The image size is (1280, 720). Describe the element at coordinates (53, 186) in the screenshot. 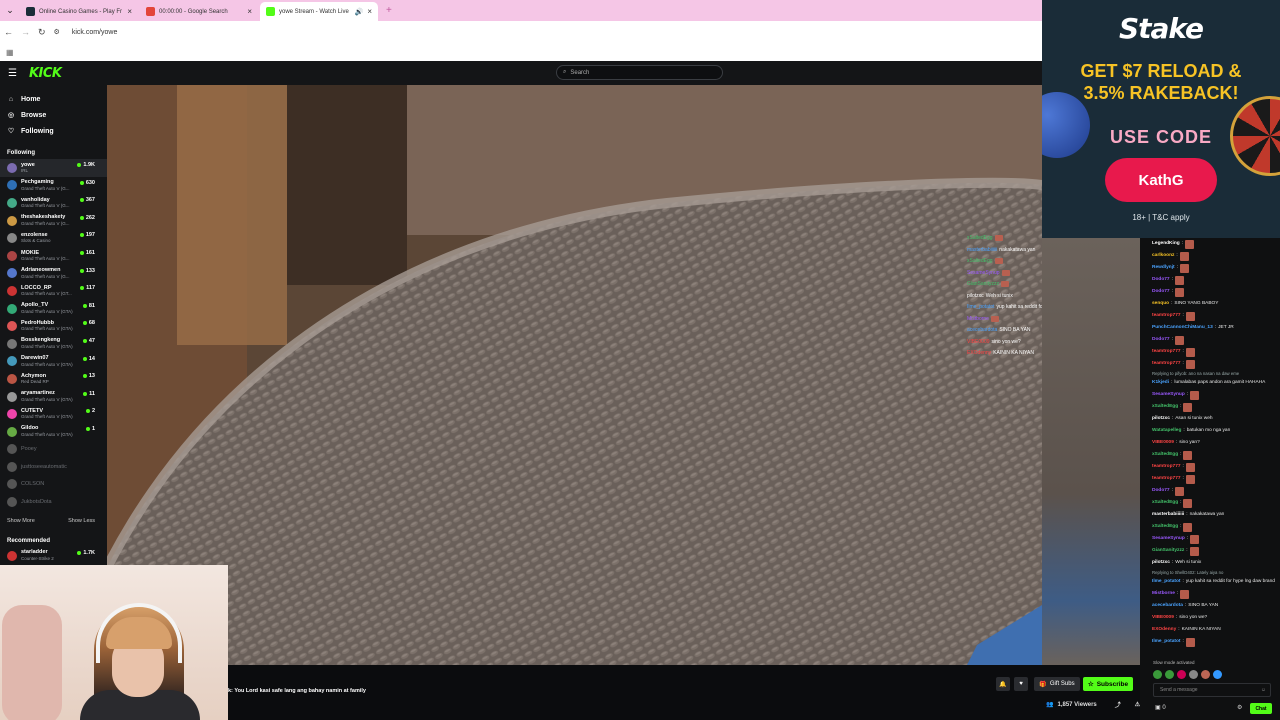

I see `sidebar-channel: Pechgaming Grand Theft Auto V (G... 630` at that location.